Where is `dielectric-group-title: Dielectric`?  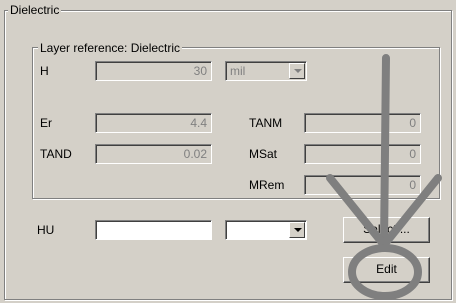 dielectric-group-title: Dielectric is located at coordinates (35, 10).